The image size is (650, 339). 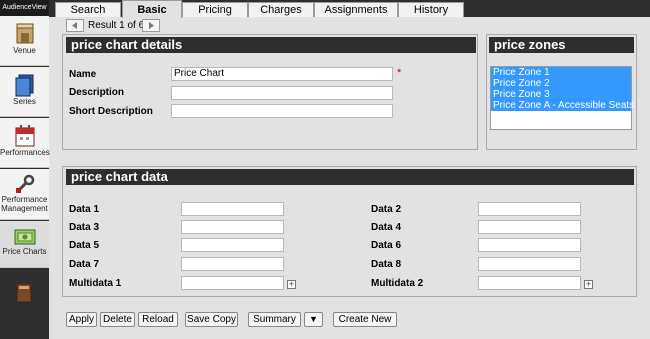 What do you see at coordinates (365, 319) in the screenshot?
I see `create-new-button: Create New` at bounding box center [365, 319].